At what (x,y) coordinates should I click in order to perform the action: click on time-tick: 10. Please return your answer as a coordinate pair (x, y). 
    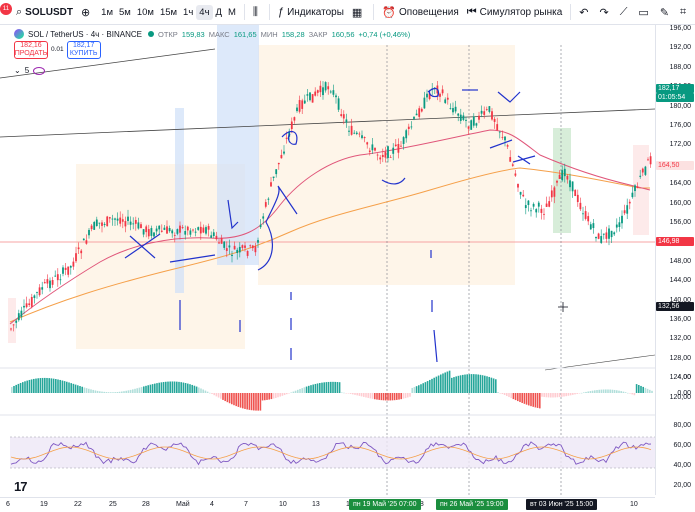
    Looking at the image, I should click on (634, 504).